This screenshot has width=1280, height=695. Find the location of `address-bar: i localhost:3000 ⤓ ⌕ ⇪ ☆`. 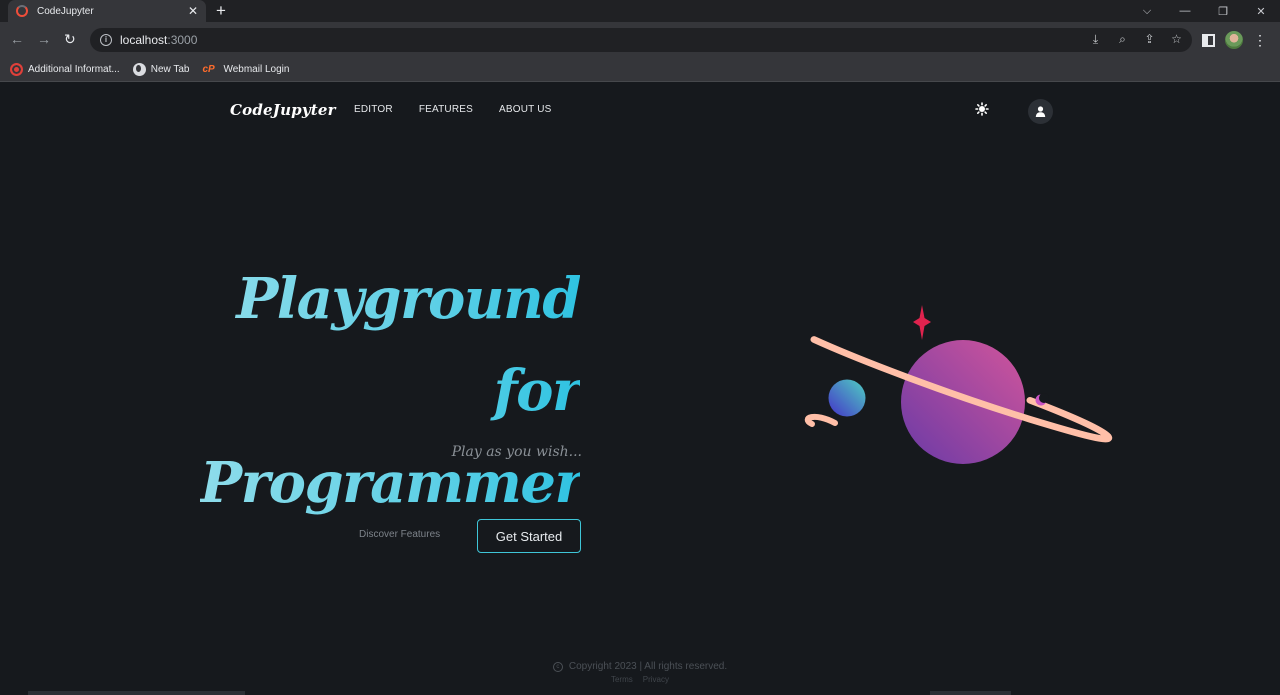

address-bar: i localhost:3000 ⤓ ⌕ ⇪ ☆ is located at coordinates (641, 40).